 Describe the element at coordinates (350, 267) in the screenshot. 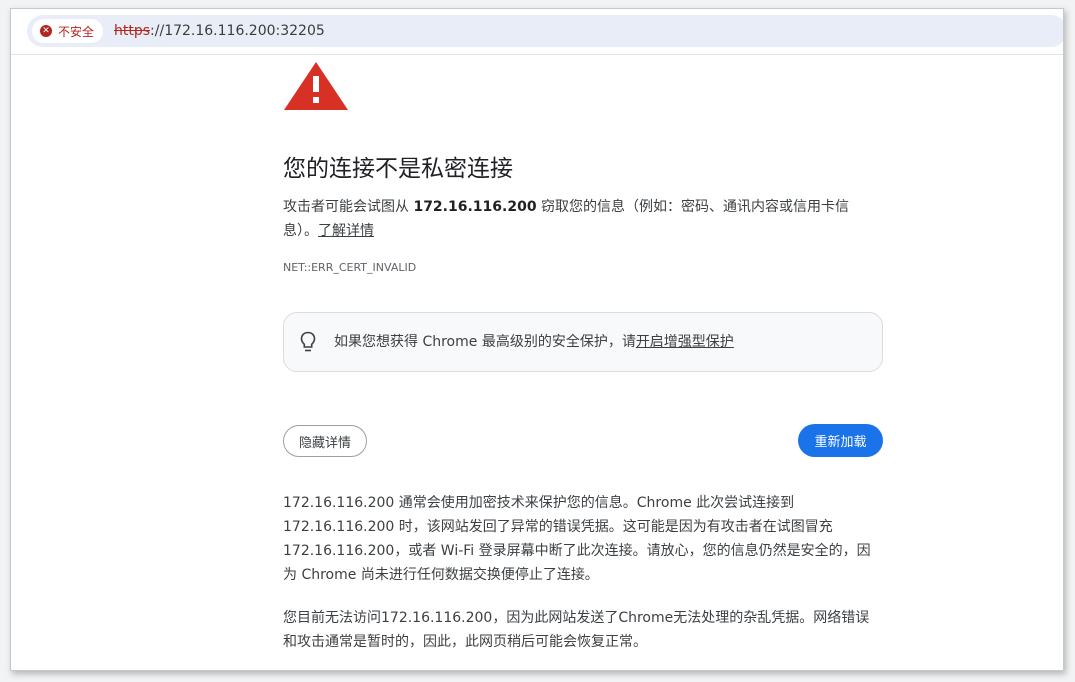

I see `error-code: NET::ERR_CERT_INVALID` at that location.